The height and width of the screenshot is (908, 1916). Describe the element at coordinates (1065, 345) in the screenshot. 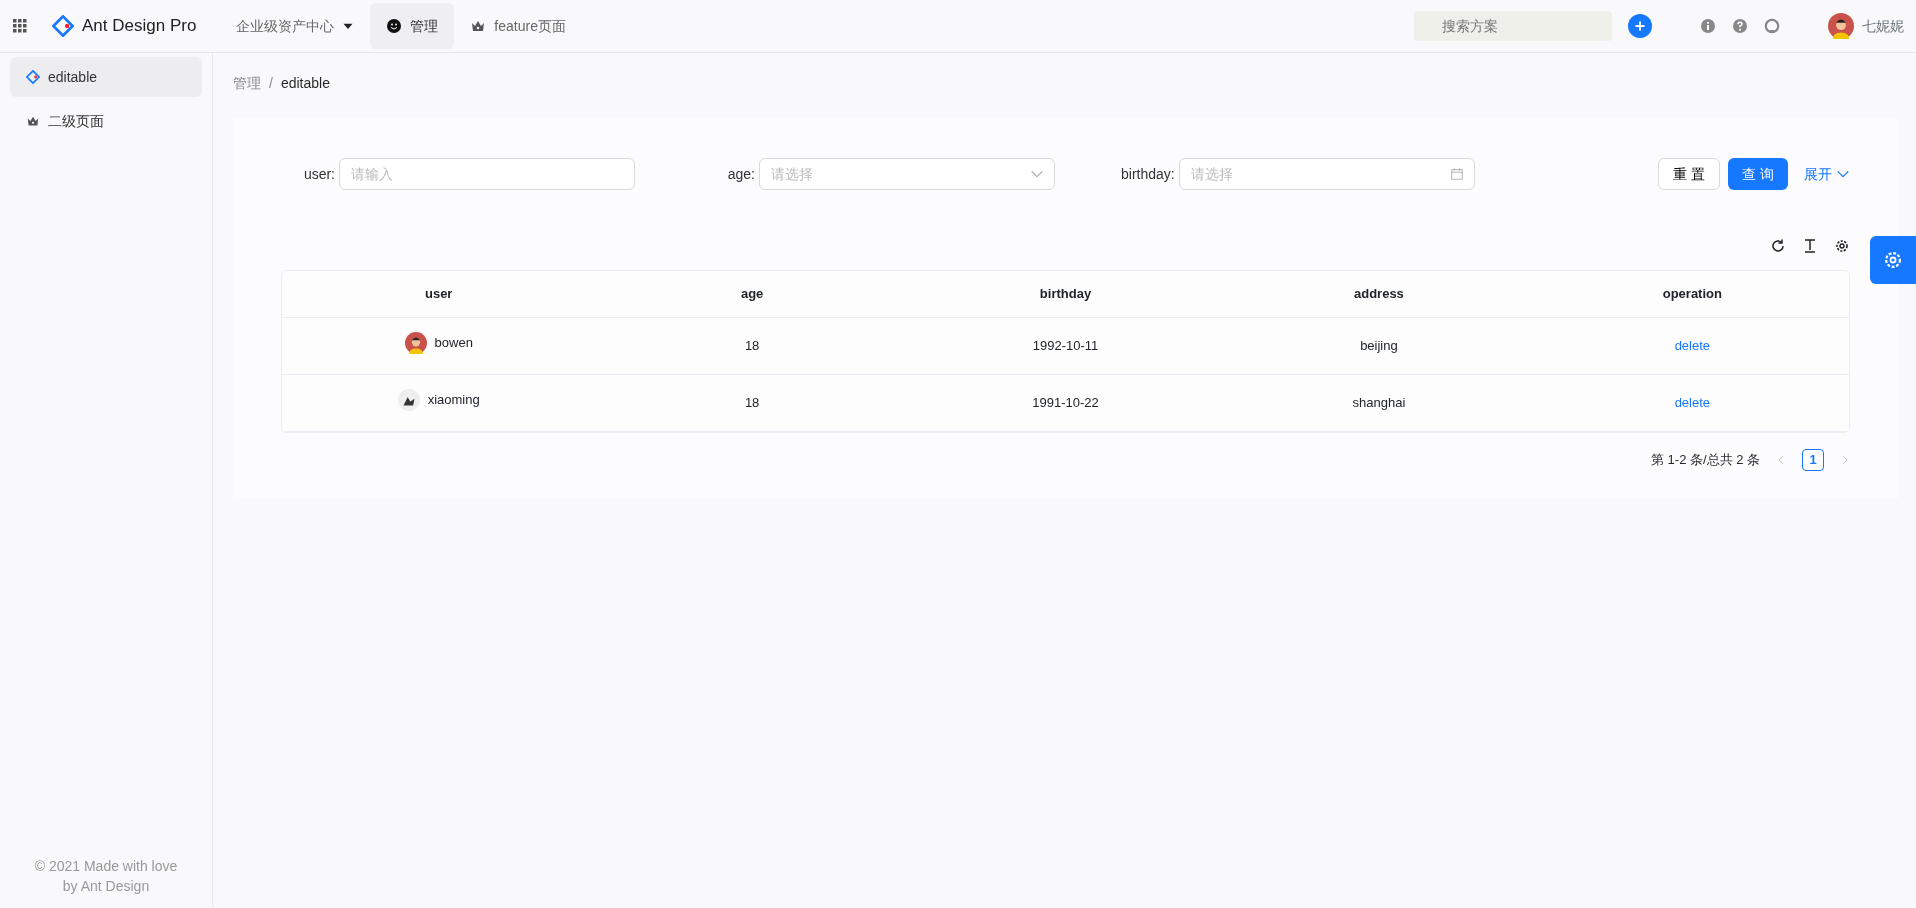

I see `table-cell: 1992-10-11` at that location.